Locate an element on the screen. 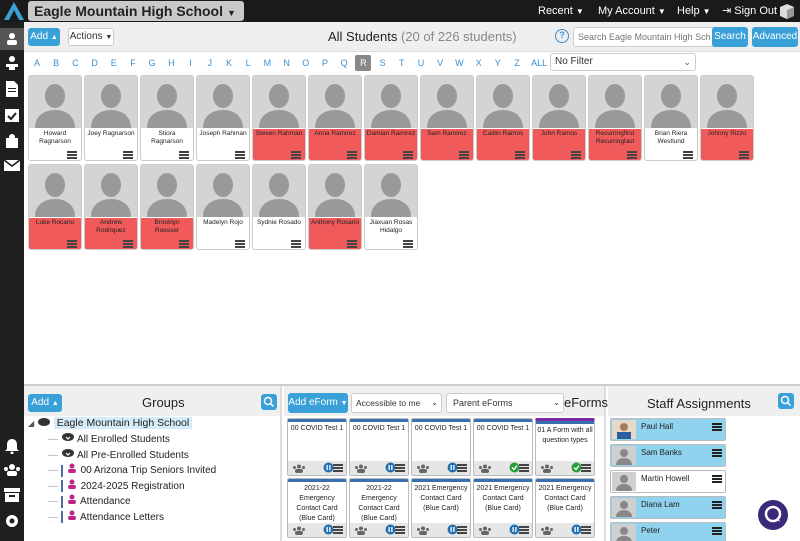  letter-a: A is located at coordinates (37, 63).